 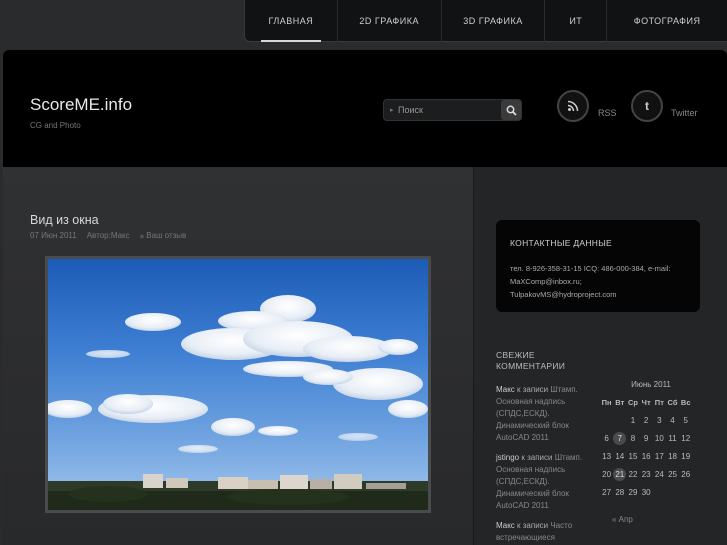 I want to click on nav-item-label: 3D ГРАФИКА, so click(x=493, y=21).